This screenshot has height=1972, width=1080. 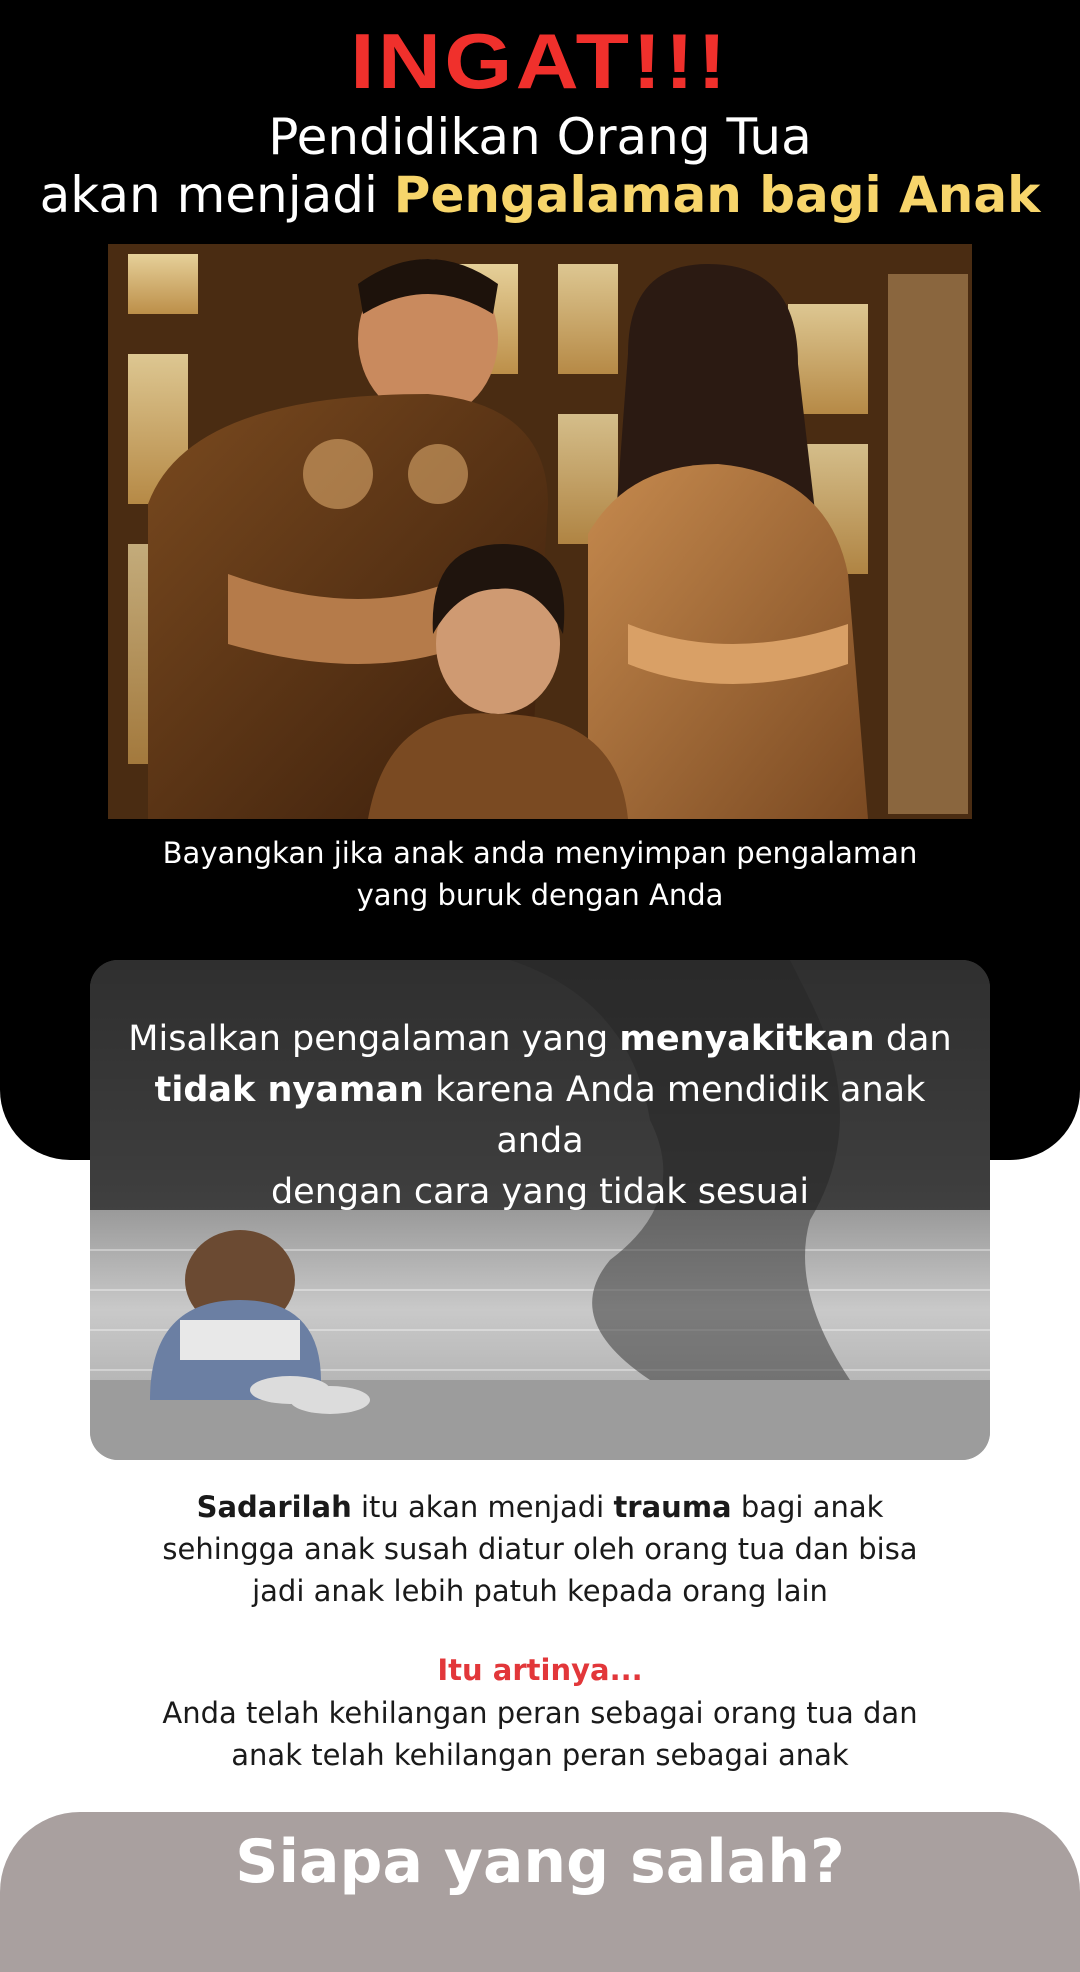 What do you see at coordinates (913, 1039) in the screenshot?
I see `card-text-2: dan` at bounding box center [913, 1039].